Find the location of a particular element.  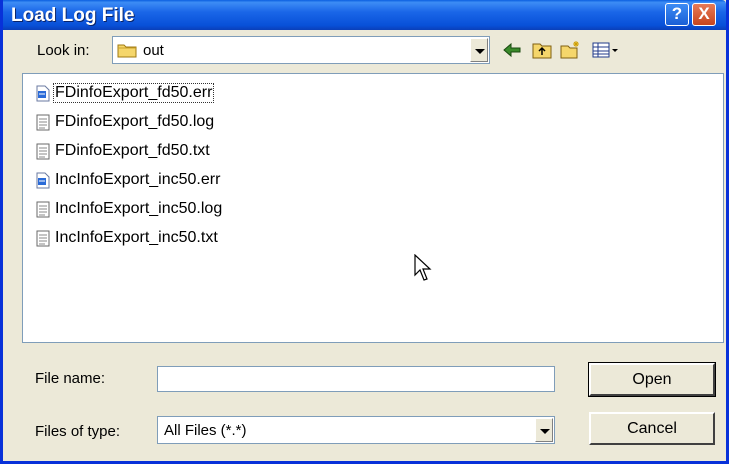

file-list-item: IncInfoExport_inc50.log is located at coordinates (129, 209).